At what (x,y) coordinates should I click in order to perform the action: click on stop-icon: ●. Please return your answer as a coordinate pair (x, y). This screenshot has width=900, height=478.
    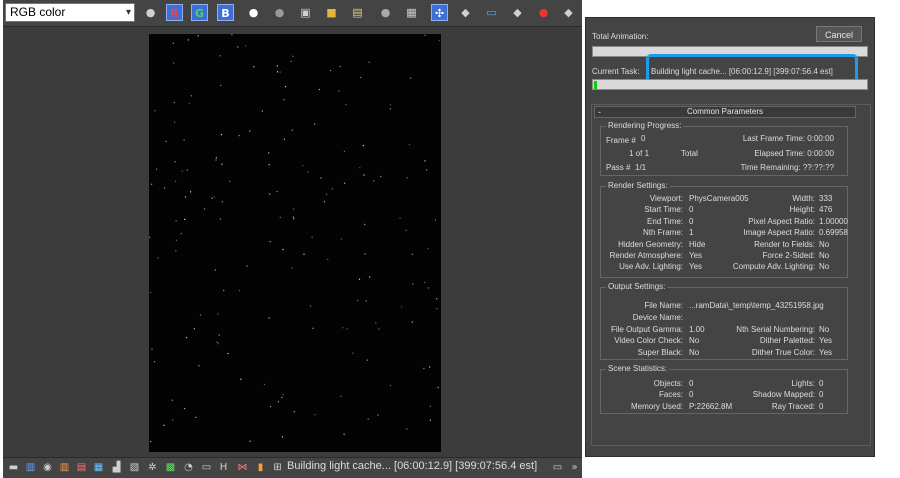
    Looking at the image, I should click on (543, 12).